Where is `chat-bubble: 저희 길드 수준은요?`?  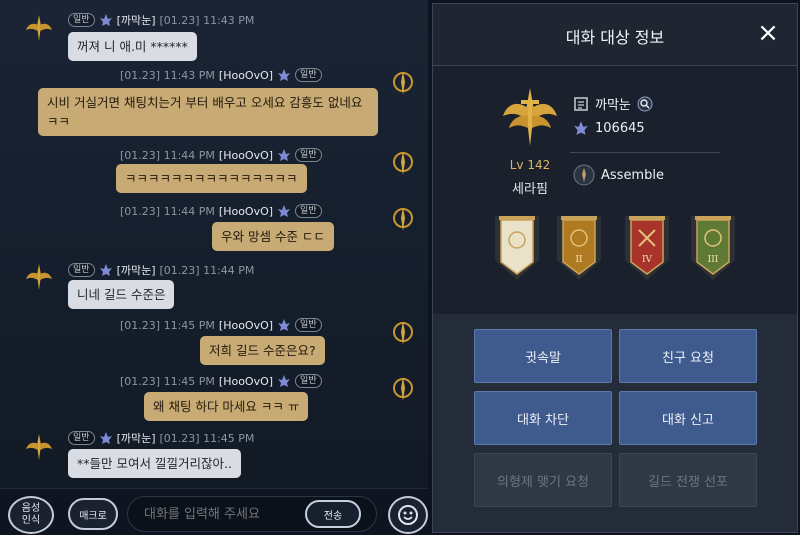 chat-bubble: 저희 길드 수준은요? is located at coordinates (262, 350).